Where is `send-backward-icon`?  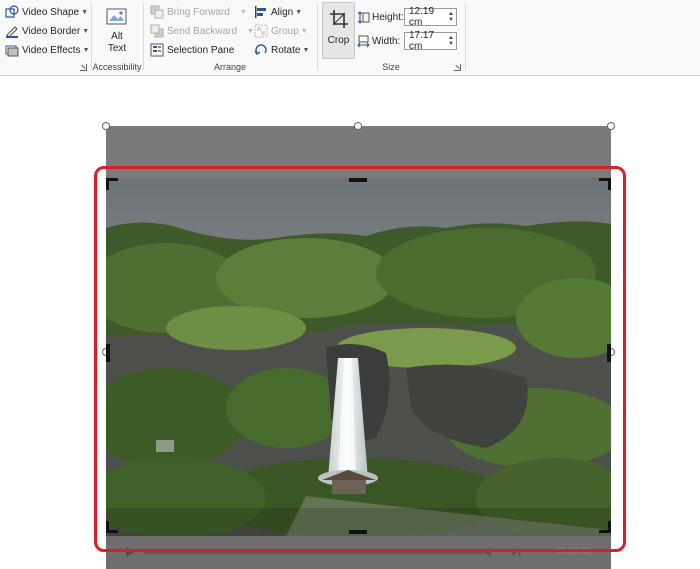
send-backward-icon is located at coordinates (157, 31).